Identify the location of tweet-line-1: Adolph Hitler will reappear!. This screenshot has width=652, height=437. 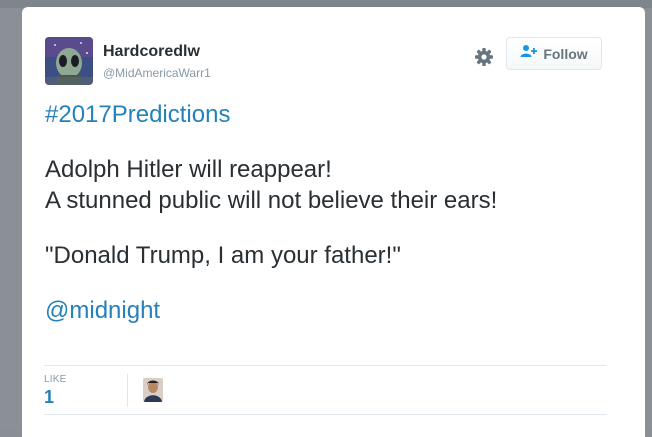
(188, 169).